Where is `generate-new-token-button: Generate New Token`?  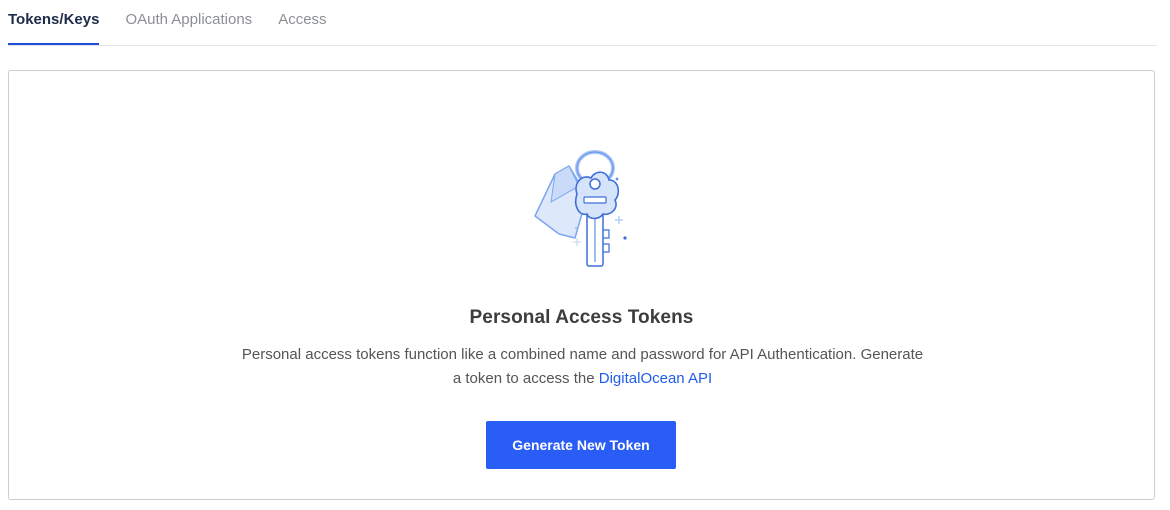 generate-new-token-button: Generate New Token is located at coordinates (581, 445).